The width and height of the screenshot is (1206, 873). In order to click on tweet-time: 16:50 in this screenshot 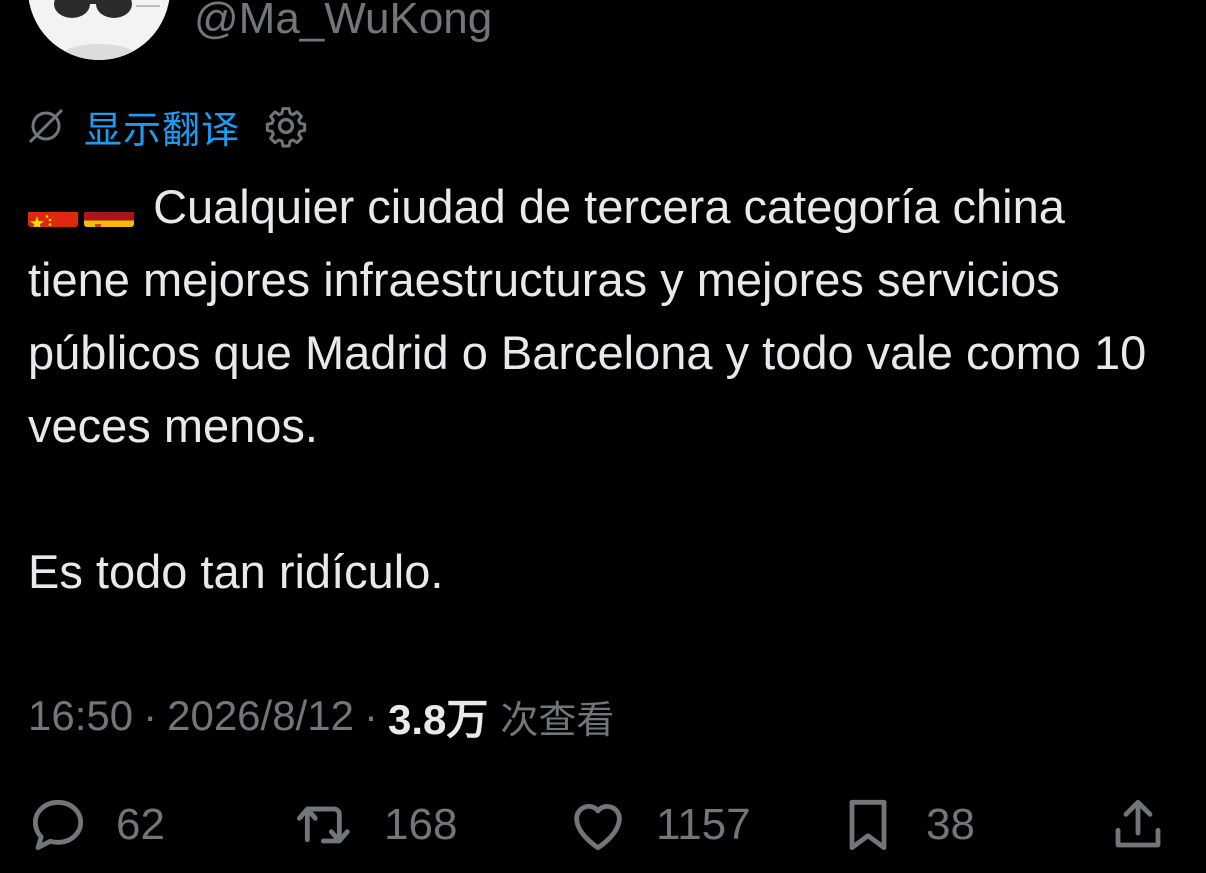, I will do `click(80, 716)`.